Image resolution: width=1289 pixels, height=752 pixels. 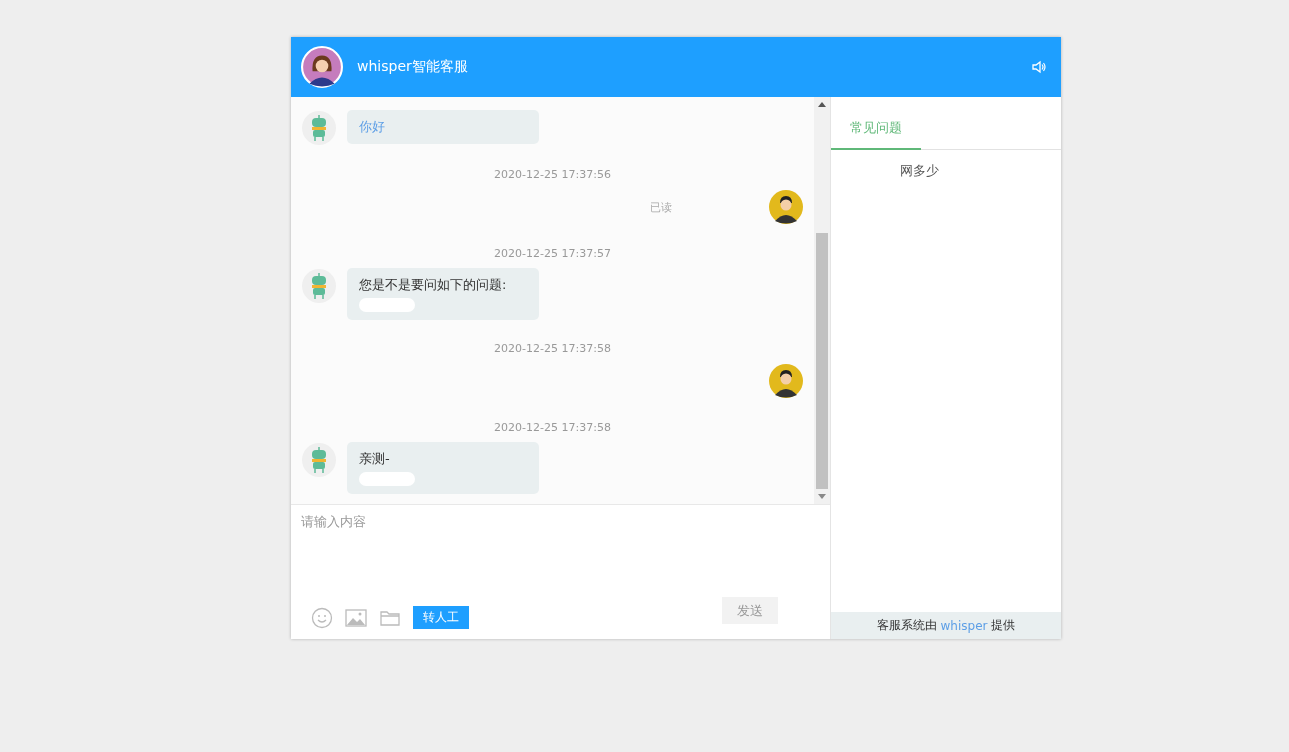 I want to click on read-status: 已读, so click(x=661, y=207).